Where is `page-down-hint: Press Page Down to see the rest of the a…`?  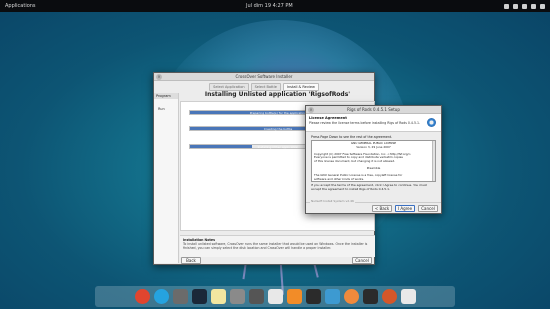
page-down-hint: Press Page Down to see the rest of the a… is located at coordinates (352, 137).